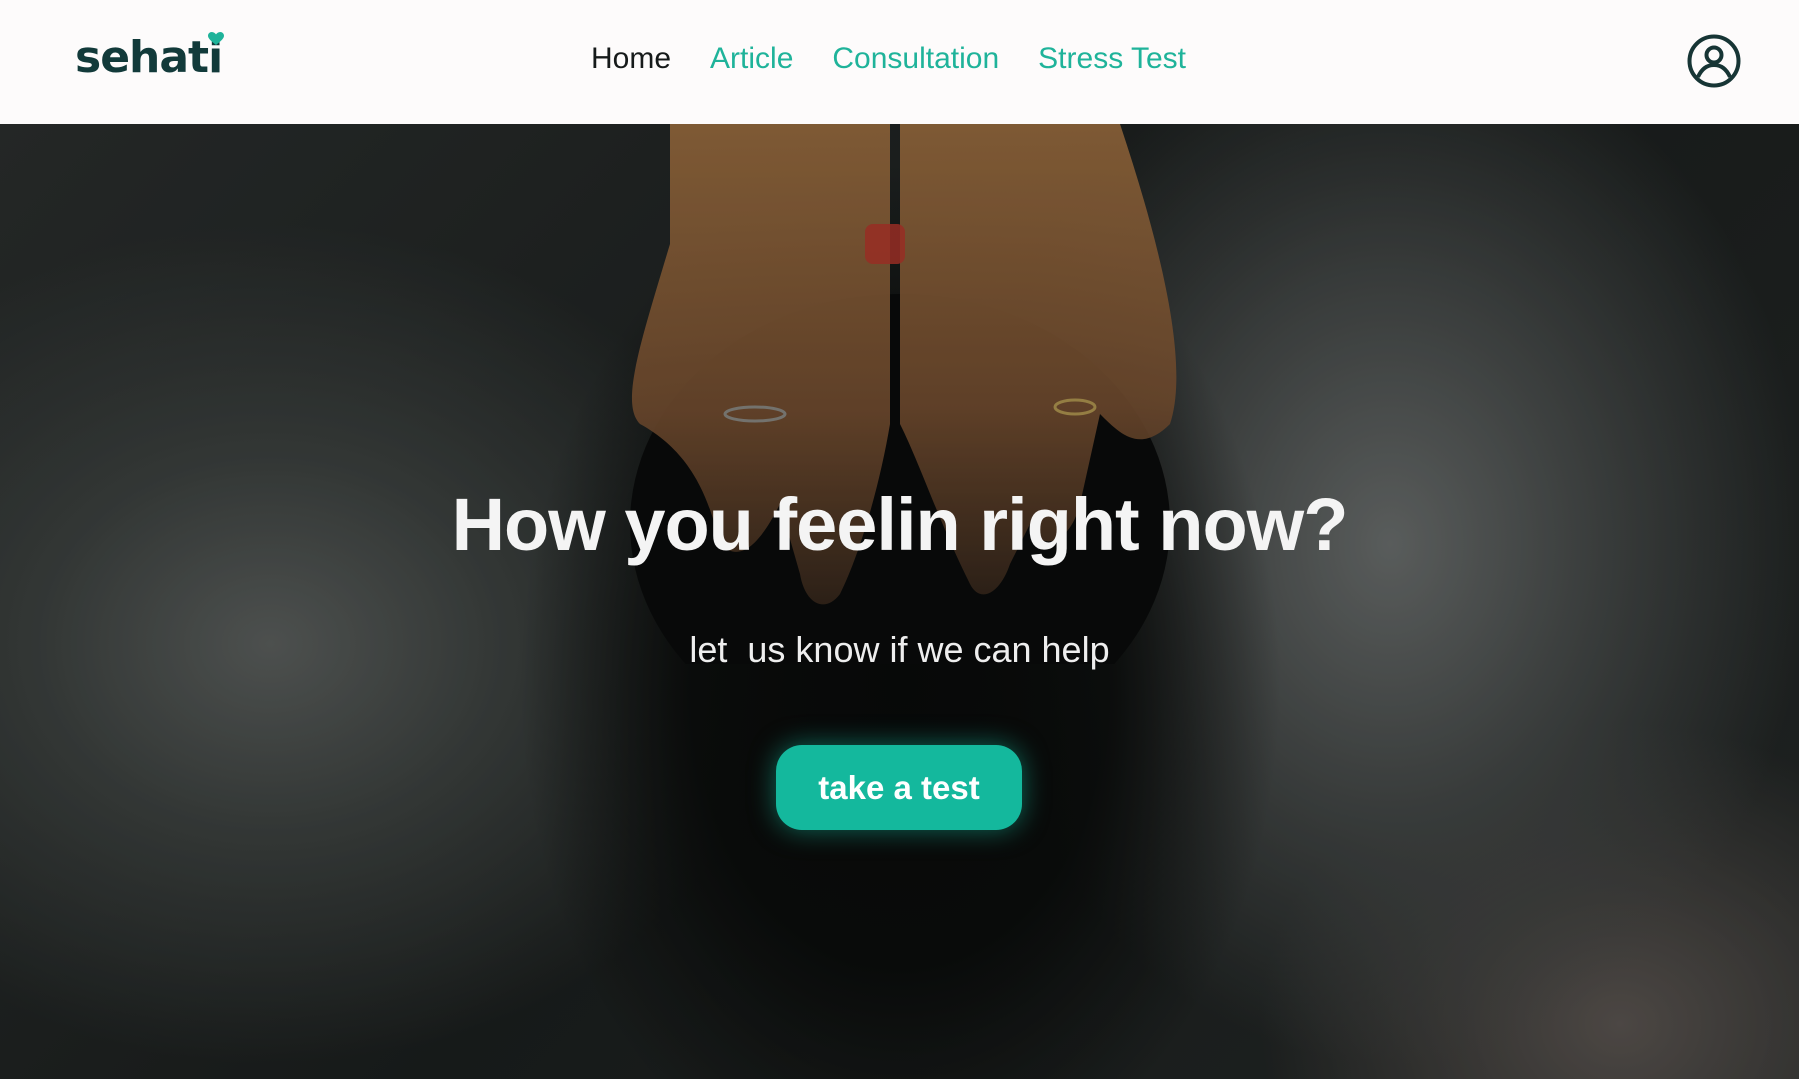 Image resolution: width=1799 pixels, height=1079 pixels. Describe the element at coordinates (631, 59) in the screenshot. I see `nav-home-link: Home` at that location.